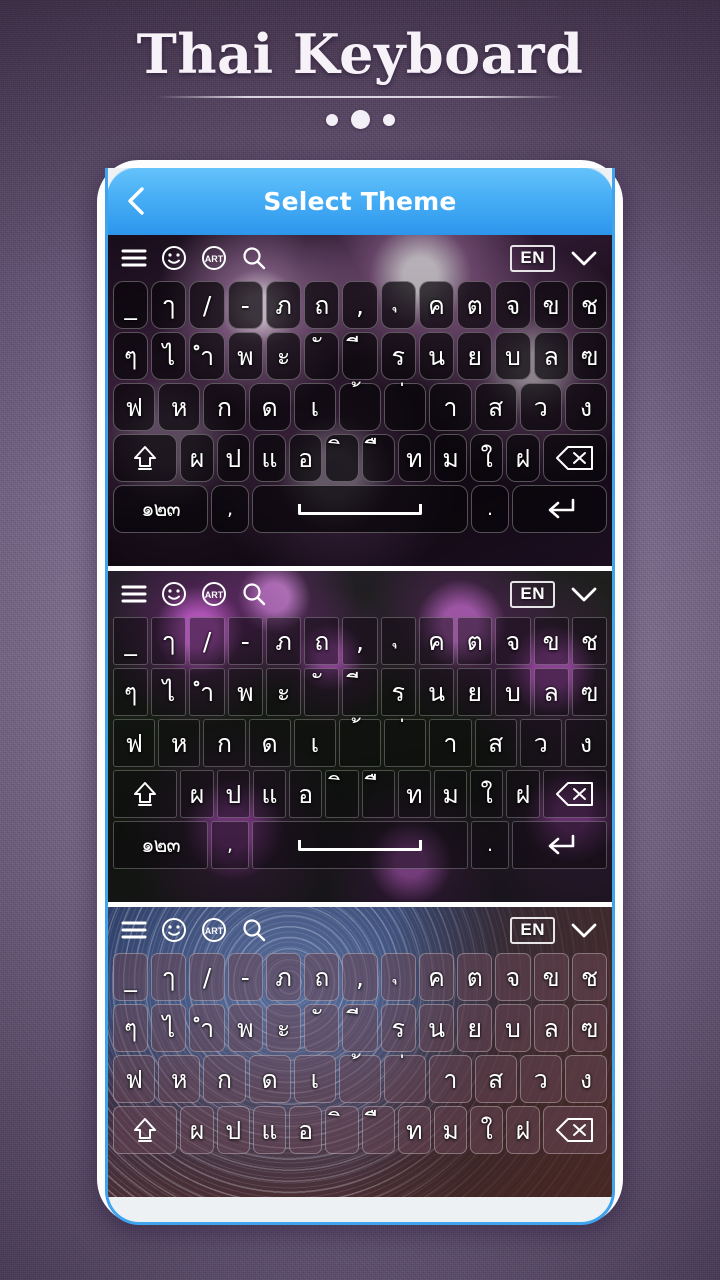  What do you see at coordinates (405, 407) in the screenshot?
I see `key-่: ่` at bounding box center [405, 407].